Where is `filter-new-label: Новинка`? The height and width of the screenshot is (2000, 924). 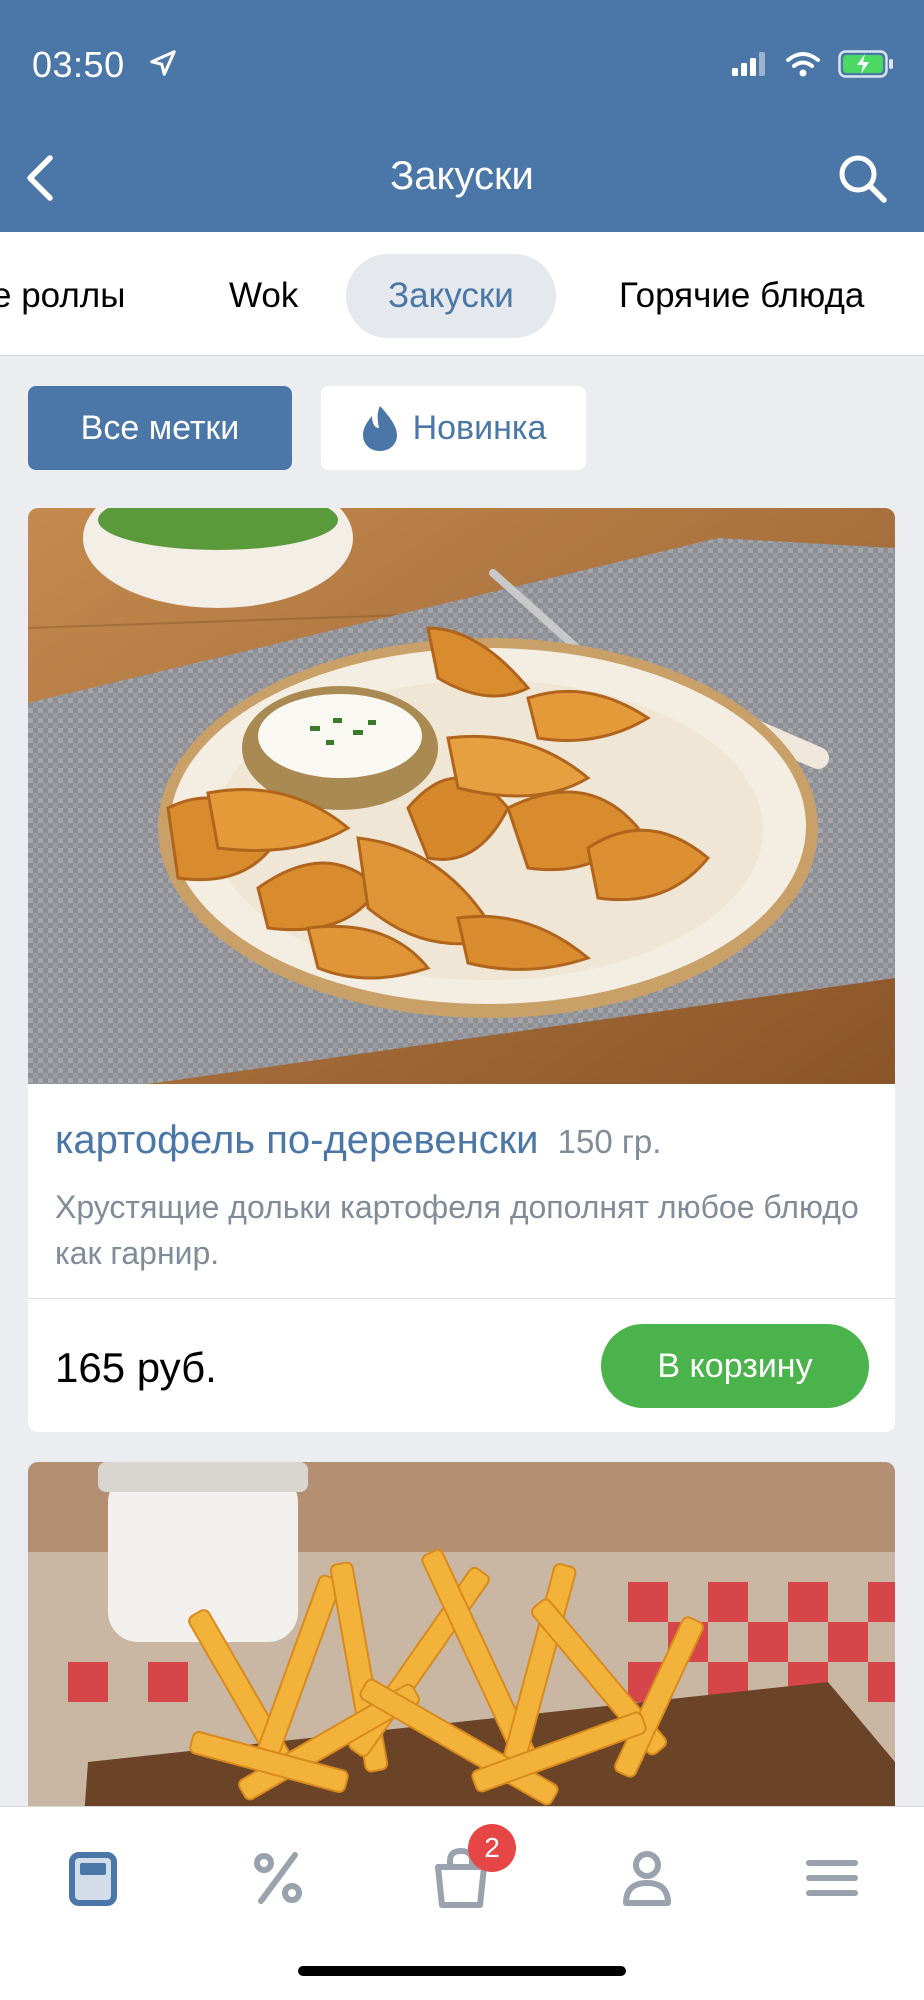 filter-new-label: Новинка is located at coordinates (479, 428).